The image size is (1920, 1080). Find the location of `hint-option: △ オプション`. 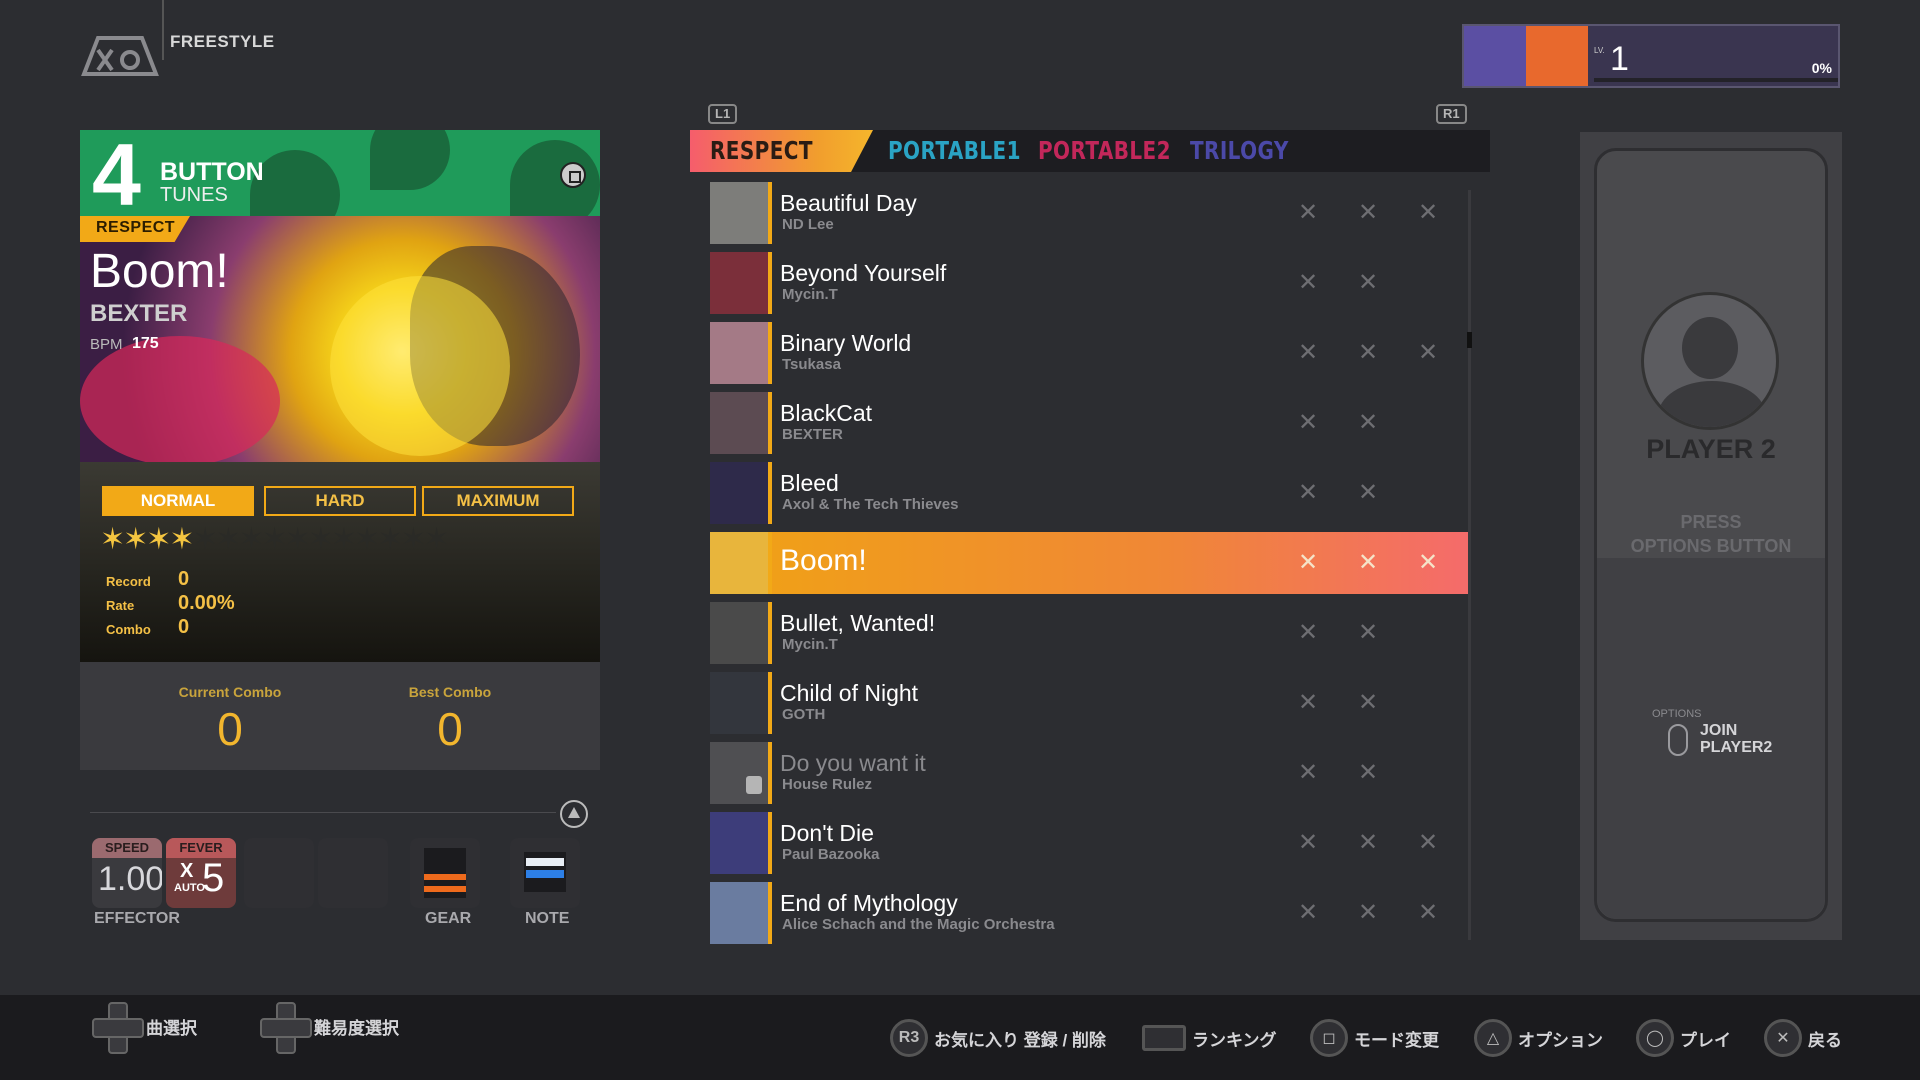

hint-option: △ オプション is located at coordinates (1538, 1038).